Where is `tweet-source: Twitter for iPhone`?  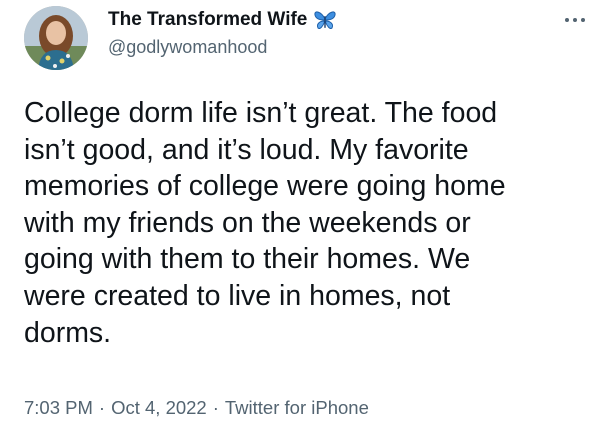
tweet-source: Twitter for iPhone is located at coordinates (297, 407).